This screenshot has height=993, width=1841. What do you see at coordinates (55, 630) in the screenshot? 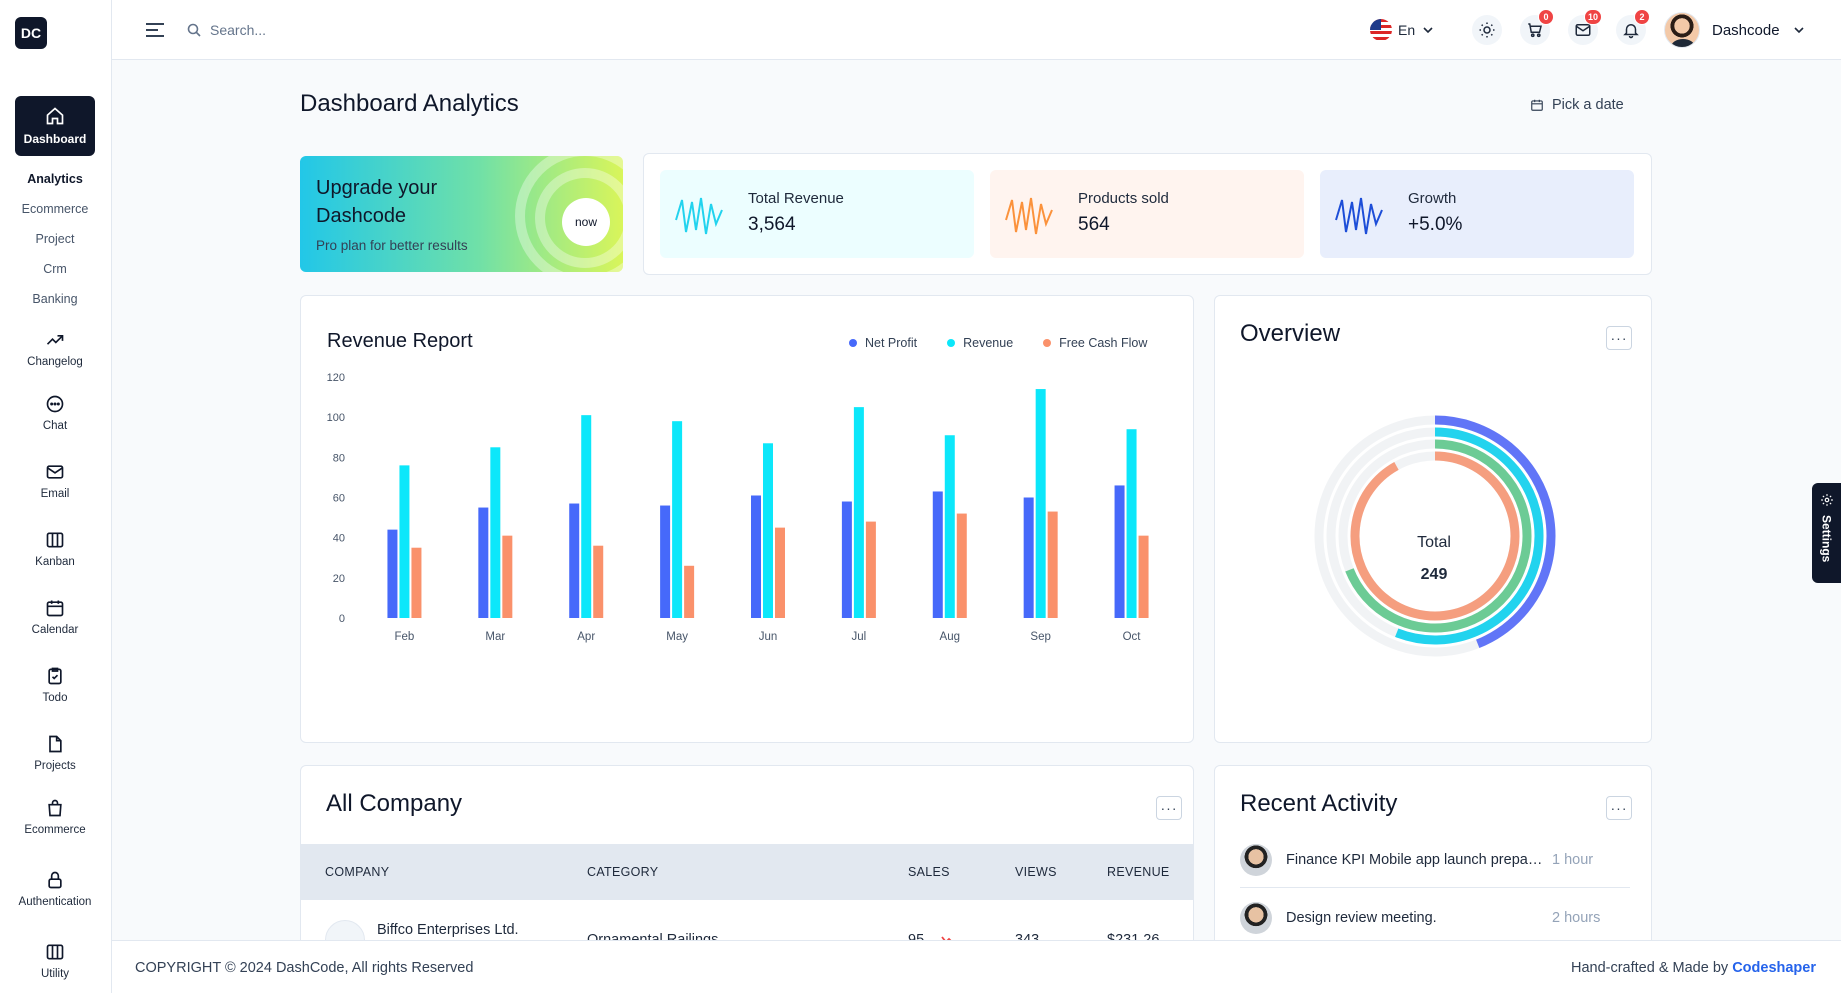
I see `sidebar-item-label: Calendar` at bounding box center [55, 630].